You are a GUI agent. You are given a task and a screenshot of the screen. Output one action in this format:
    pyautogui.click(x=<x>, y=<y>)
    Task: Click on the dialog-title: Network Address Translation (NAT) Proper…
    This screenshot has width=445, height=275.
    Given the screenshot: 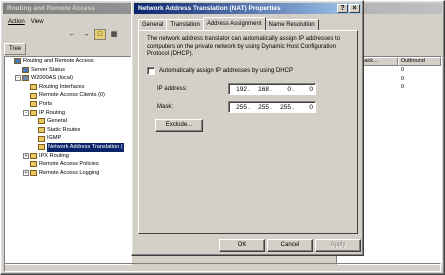 What is the action you would take?
    pyautogui.click(x=209, y=8)
    